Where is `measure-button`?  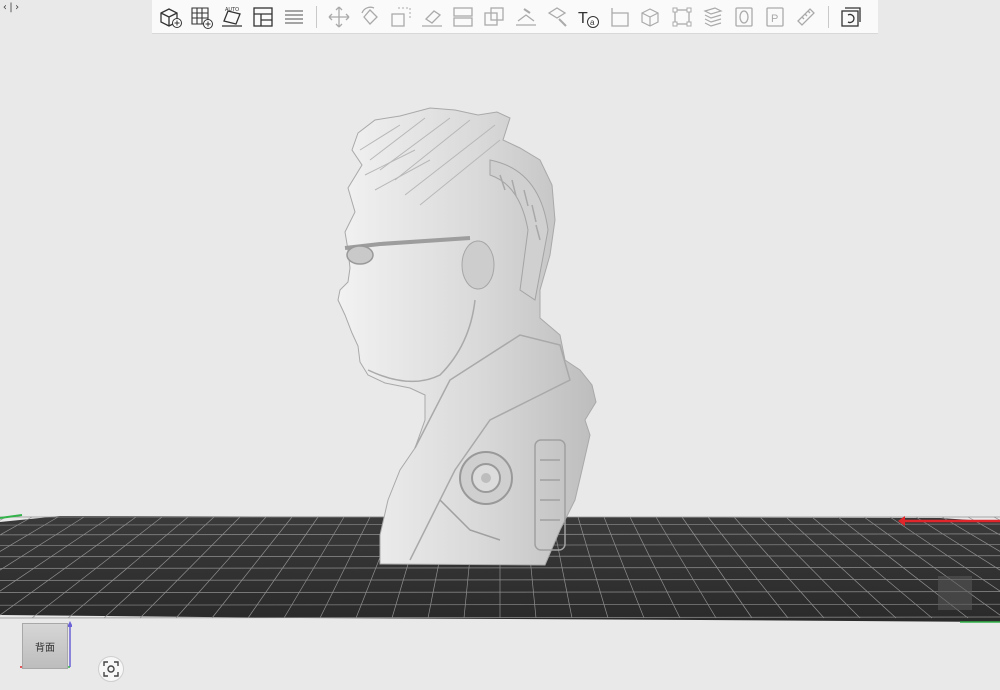
measure-button is located at coordinates (806, 17).